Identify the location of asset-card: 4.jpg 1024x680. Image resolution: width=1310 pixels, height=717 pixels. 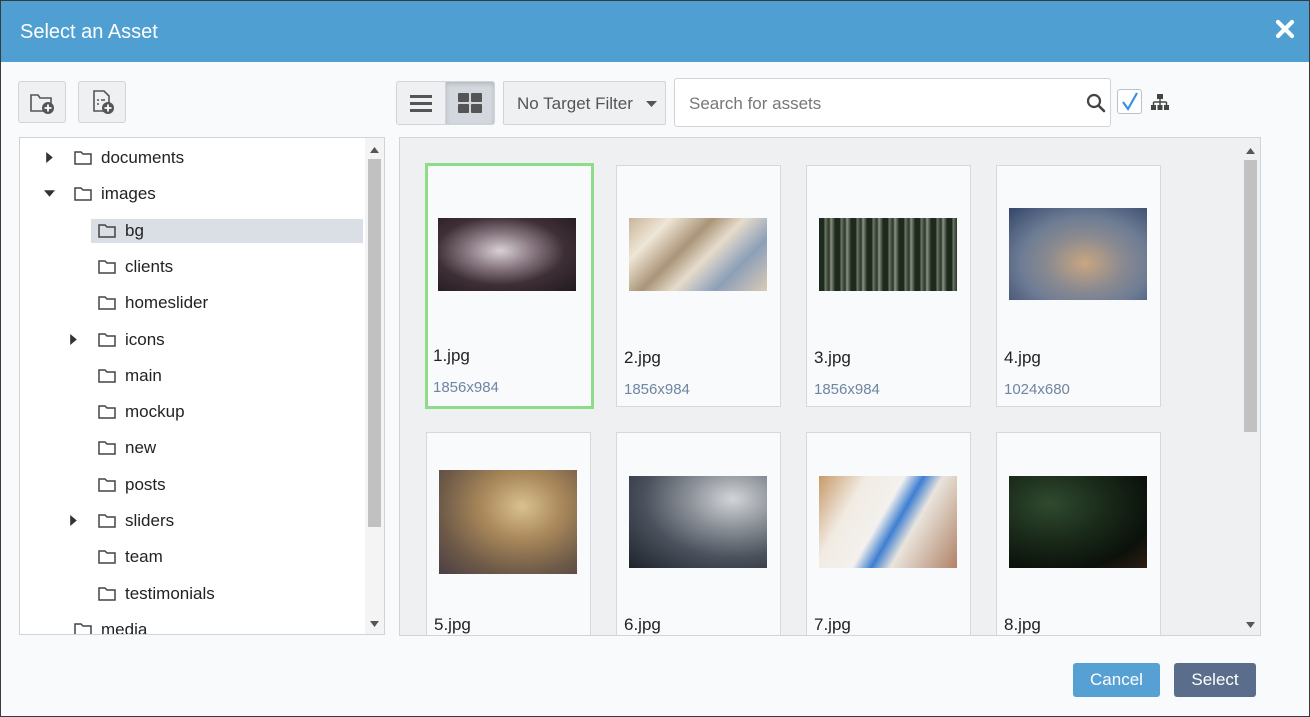
(1078, 286).